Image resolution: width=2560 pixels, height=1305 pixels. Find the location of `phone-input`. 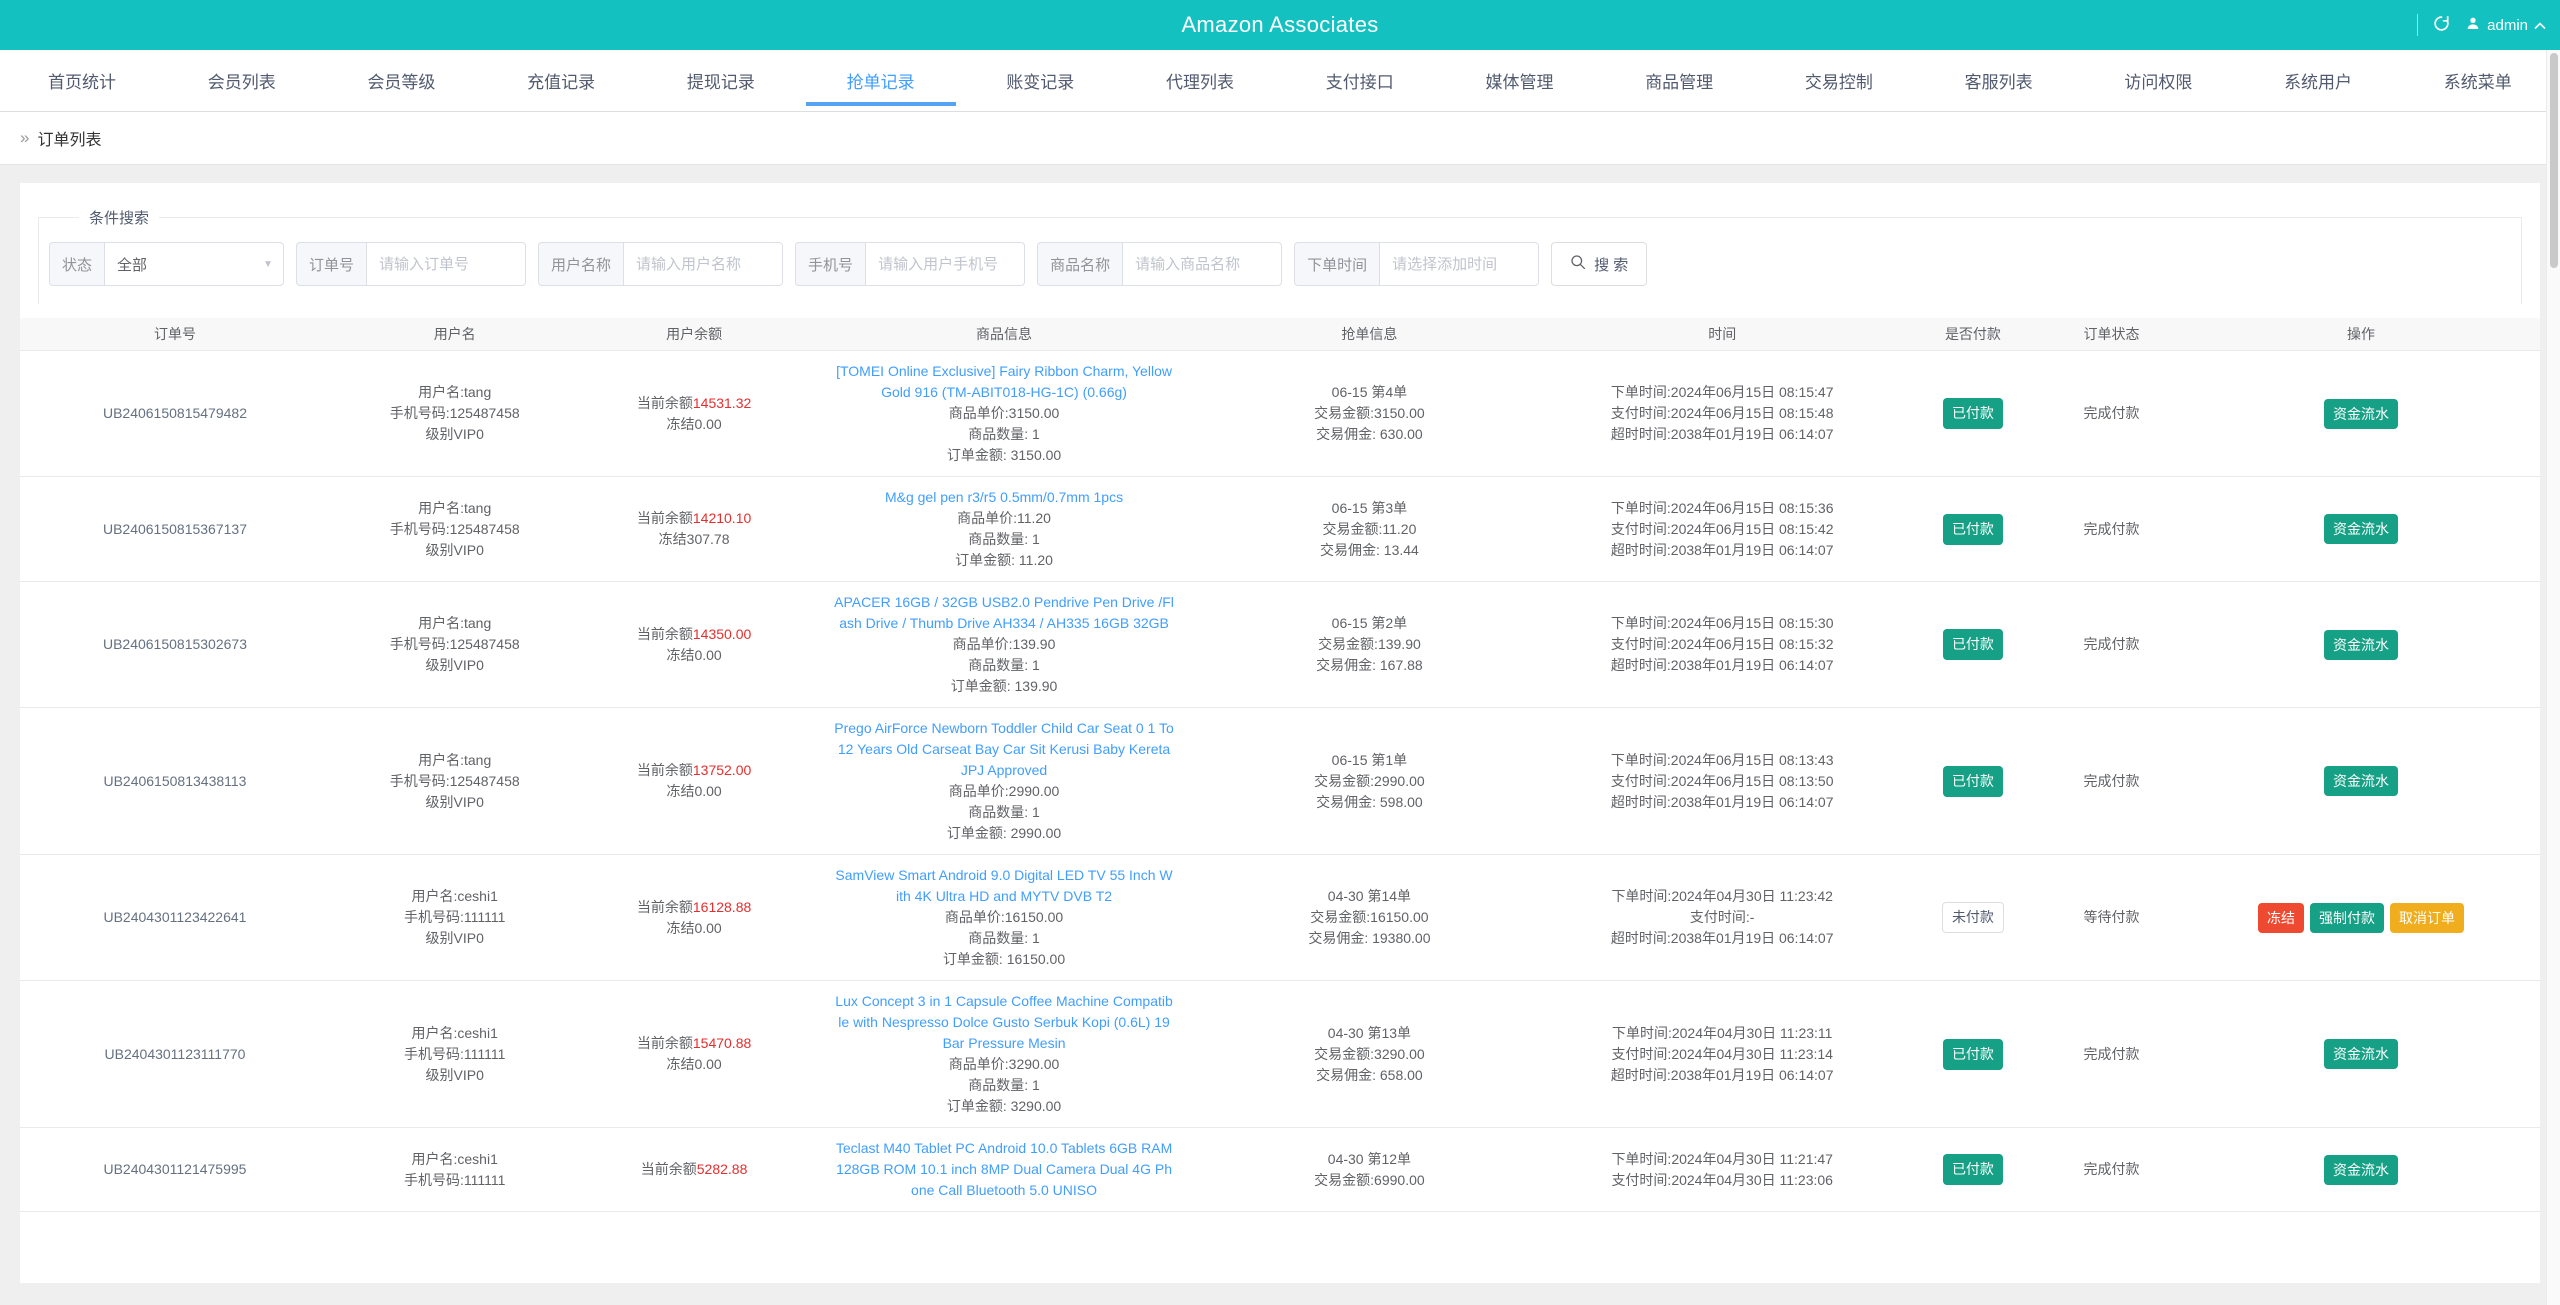

phone-input is located at coordinates (945, 264).